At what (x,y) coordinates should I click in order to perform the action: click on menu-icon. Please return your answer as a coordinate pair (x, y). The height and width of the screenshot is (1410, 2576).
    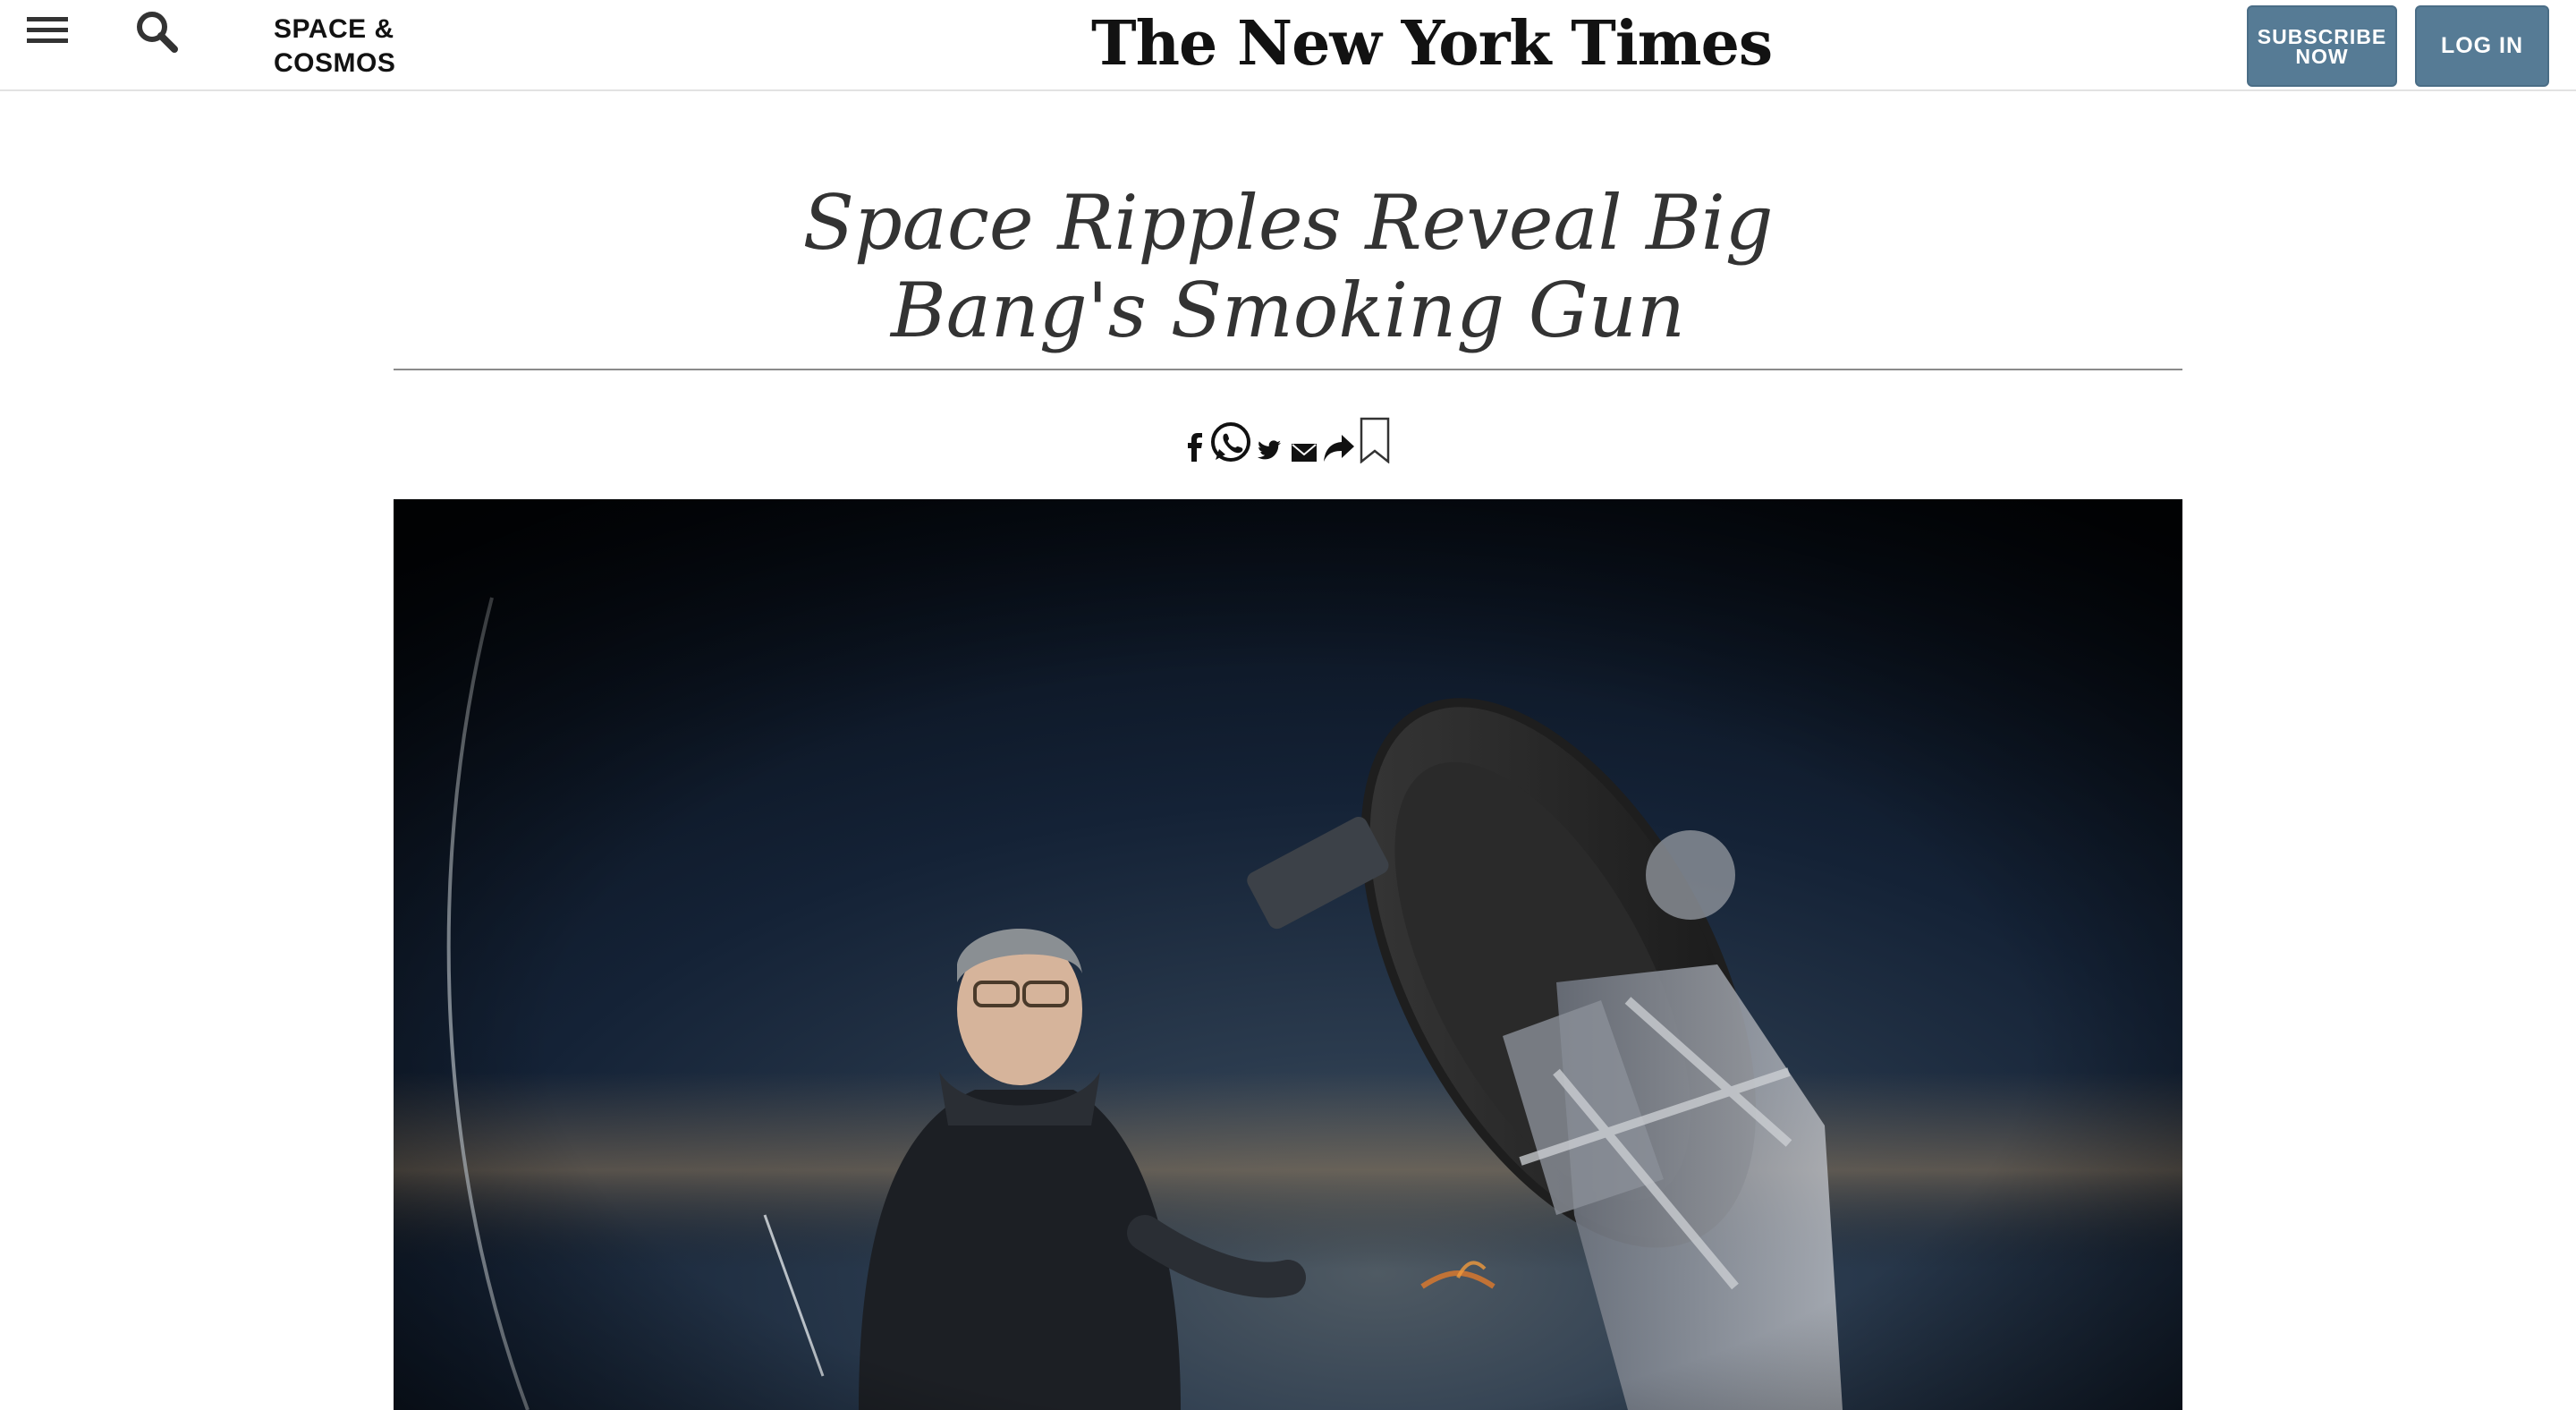
    Looking at the image, I should click on (47, 30).